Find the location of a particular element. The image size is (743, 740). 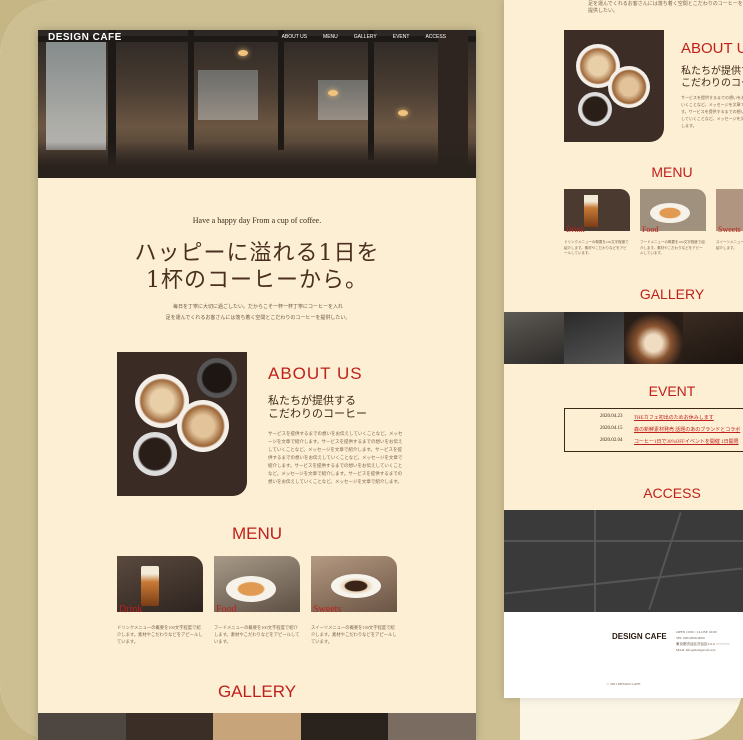

footer-logo: DESIGN CAFE is located at coordinates (639, 636).